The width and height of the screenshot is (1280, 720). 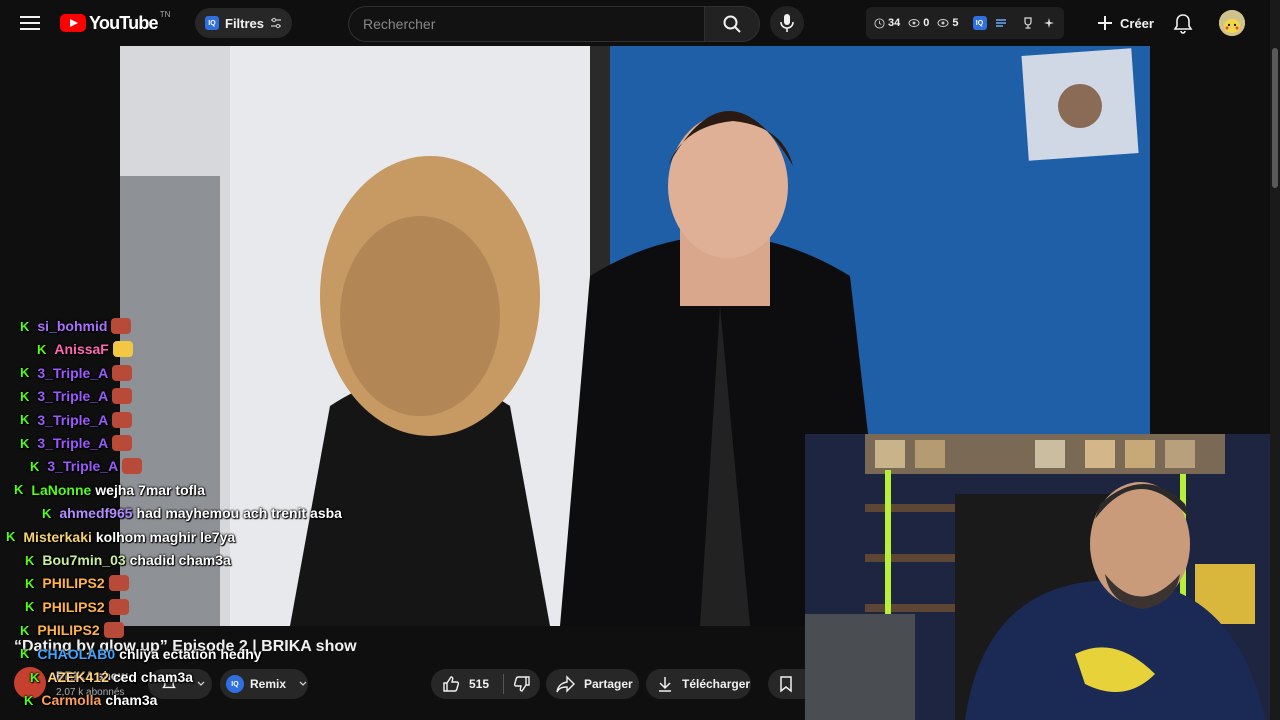 I want to click on like-count: 515, so click(x=479, y=684).